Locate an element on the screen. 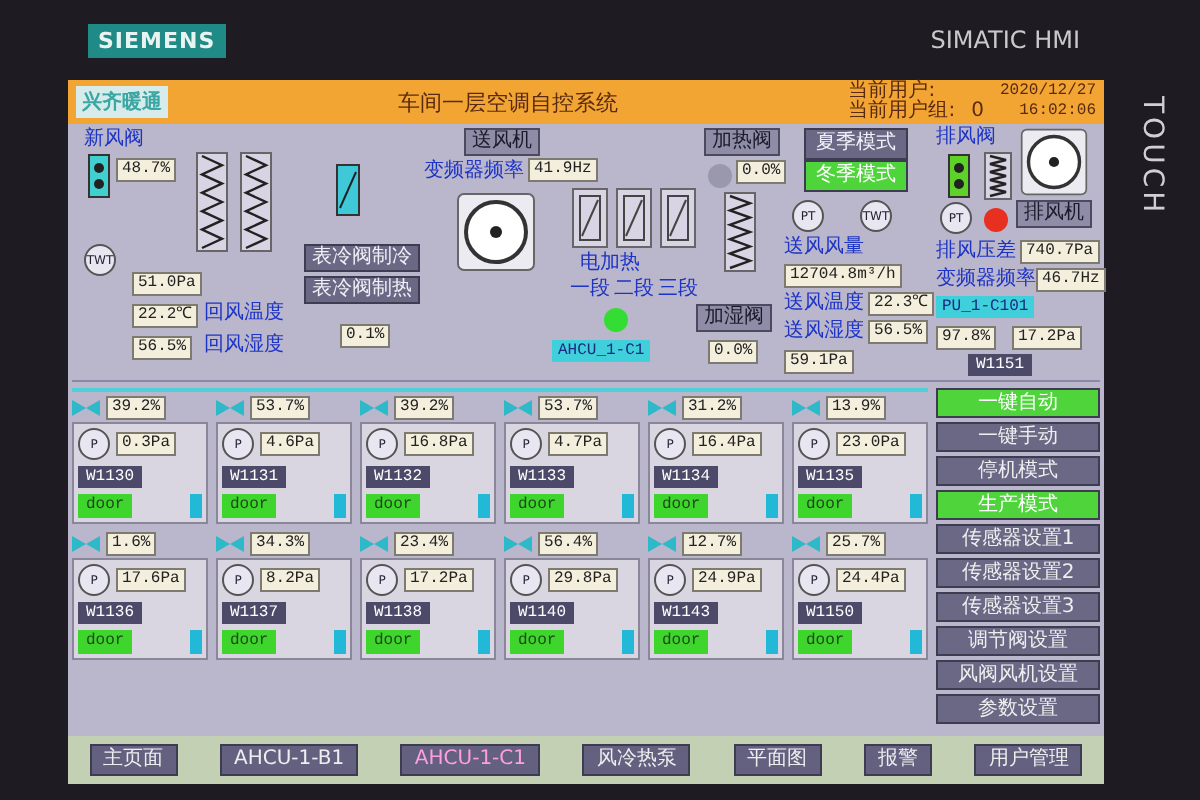 The width and height of the screenshot is (1200, 800). control-button: 传感器设置3 is located at coordinates (1018, 607).